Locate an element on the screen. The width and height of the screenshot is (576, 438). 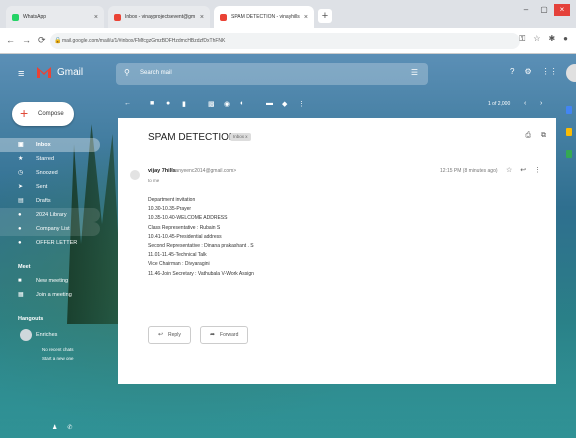
more-options-icon: ⋮ is located at coordinates (537, 170).